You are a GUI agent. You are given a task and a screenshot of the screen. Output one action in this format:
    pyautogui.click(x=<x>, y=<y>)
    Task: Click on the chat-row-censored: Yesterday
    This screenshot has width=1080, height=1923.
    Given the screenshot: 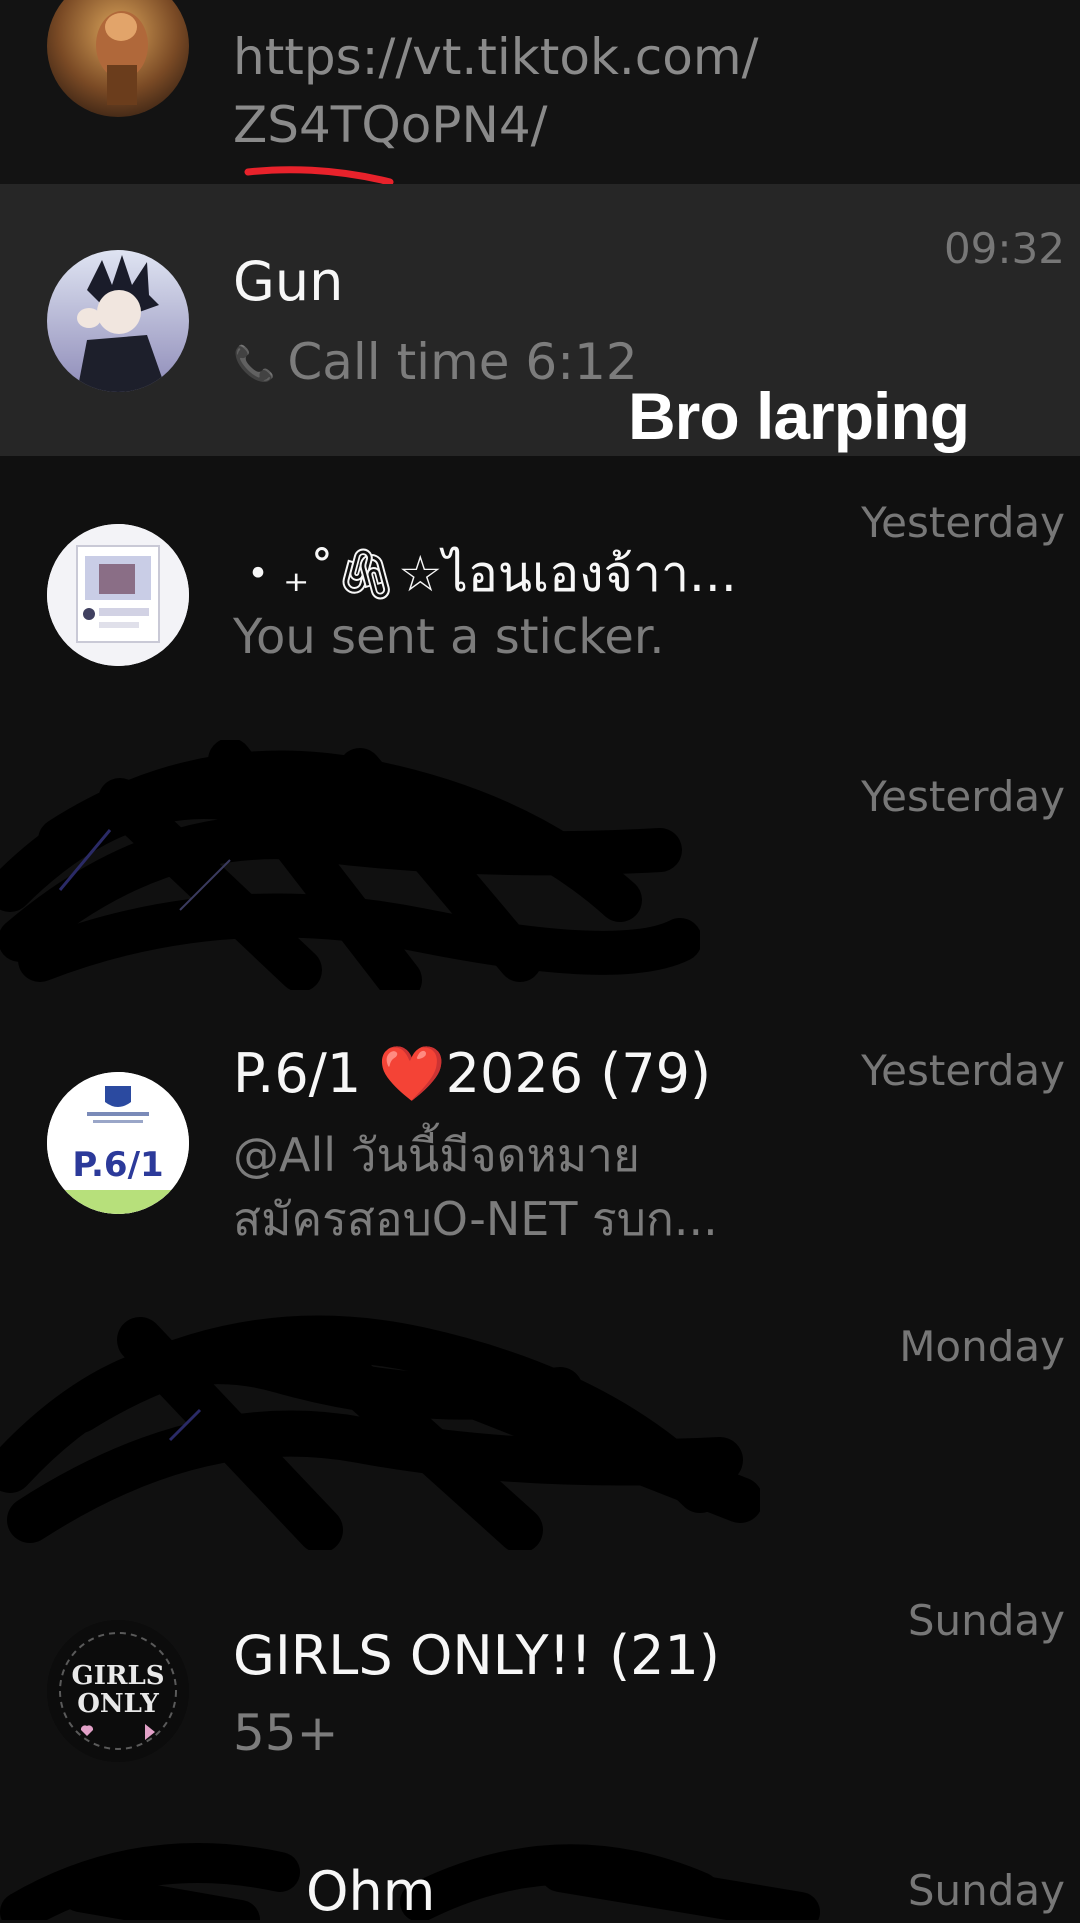 What is the action you would take?
    pyautogui.click(x=540, y=867)
    